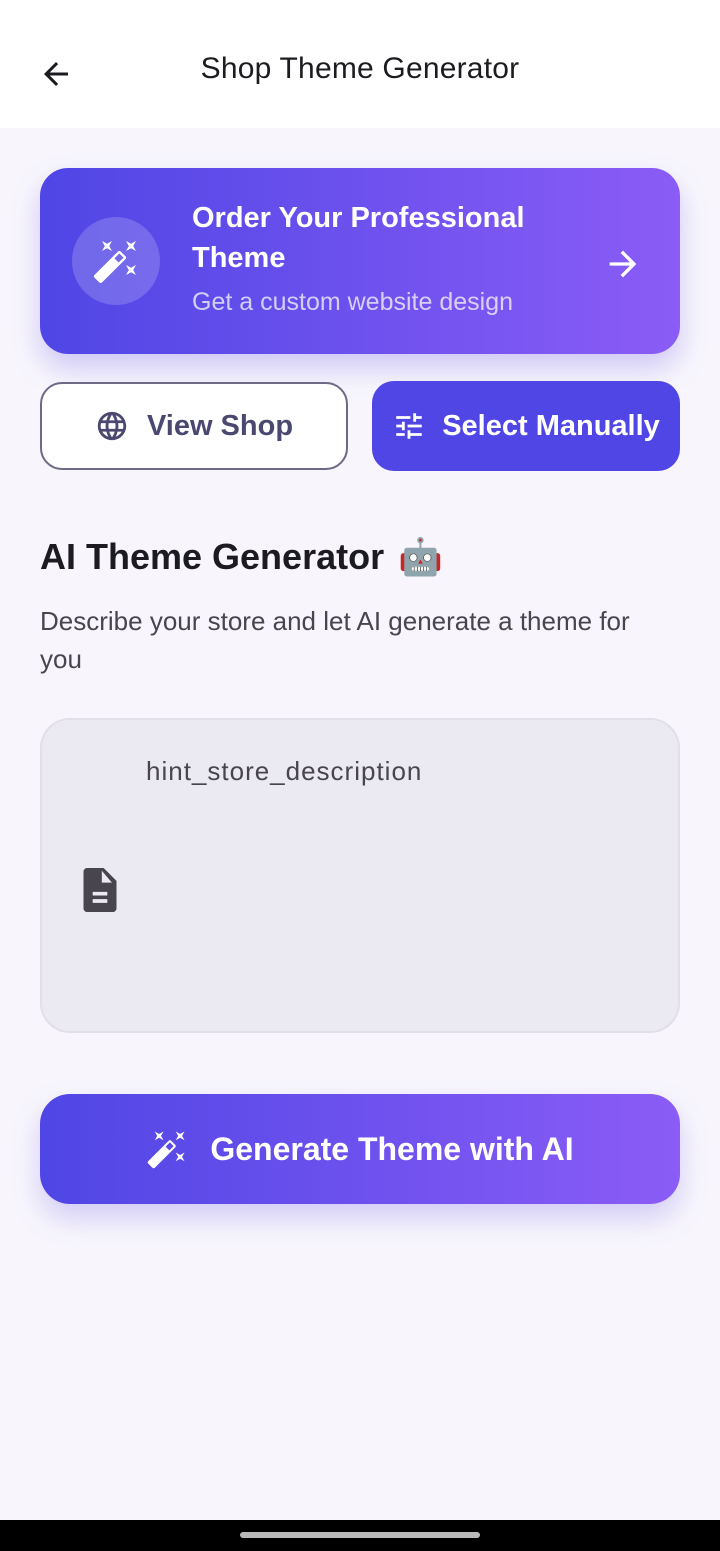 The width and height of the screenshot is (720, 1551). I want to click on doc-icon-container, so click(100, 892).